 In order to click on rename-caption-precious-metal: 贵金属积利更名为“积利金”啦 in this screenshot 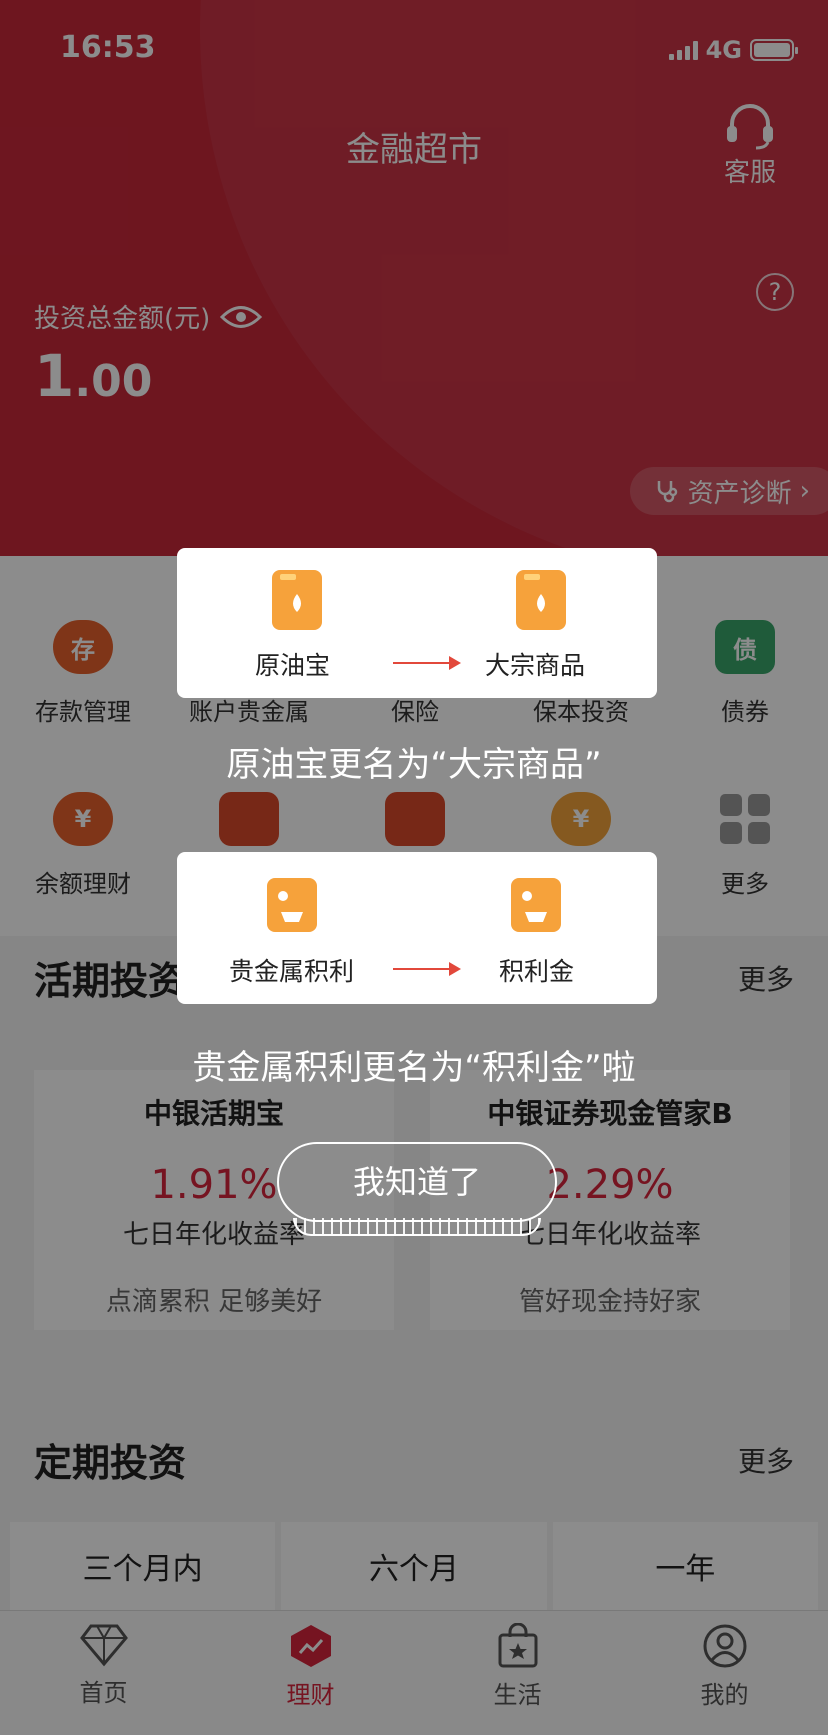, I will do `click(414, 1068)`.